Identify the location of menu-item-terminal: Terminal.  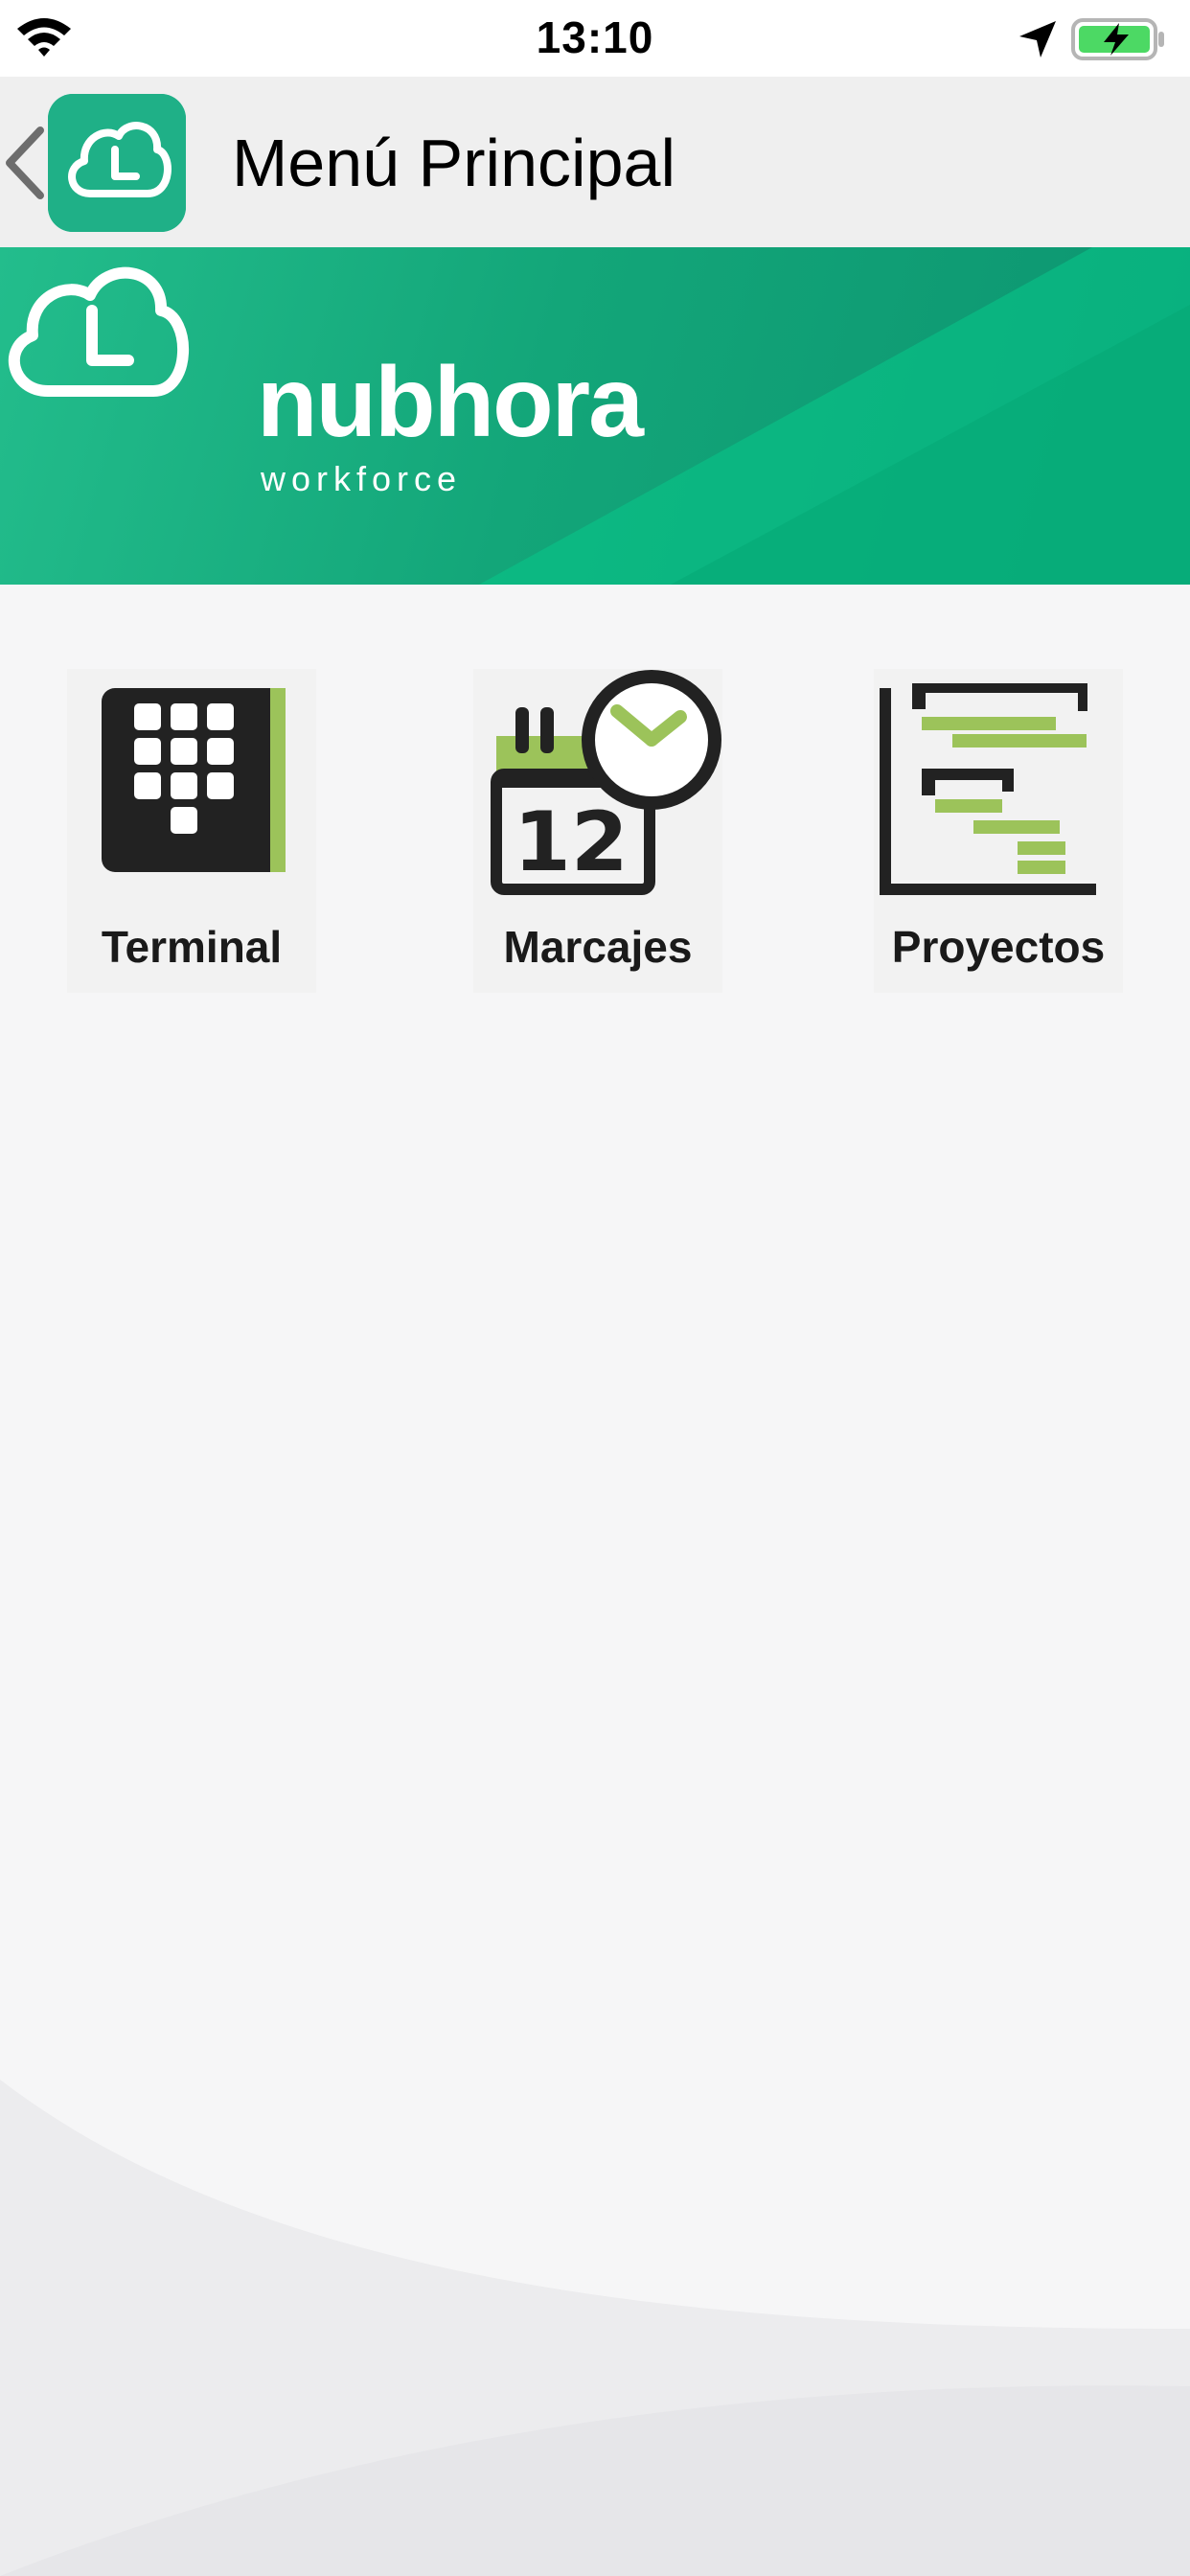
(191, 831).